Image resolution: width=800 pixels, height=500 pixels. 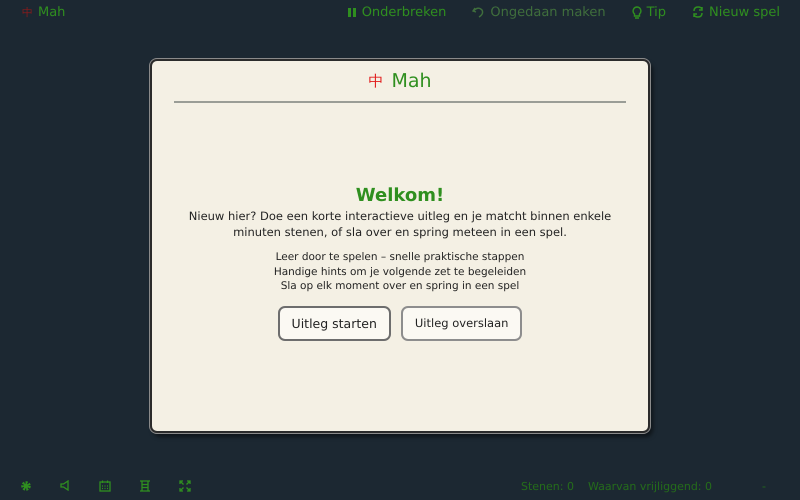 What do you see at coordinates (461, 323) in the screenshot?
I see `skip-tutorial-button: Uitleg overslaan` at bounding box center [461, 323].